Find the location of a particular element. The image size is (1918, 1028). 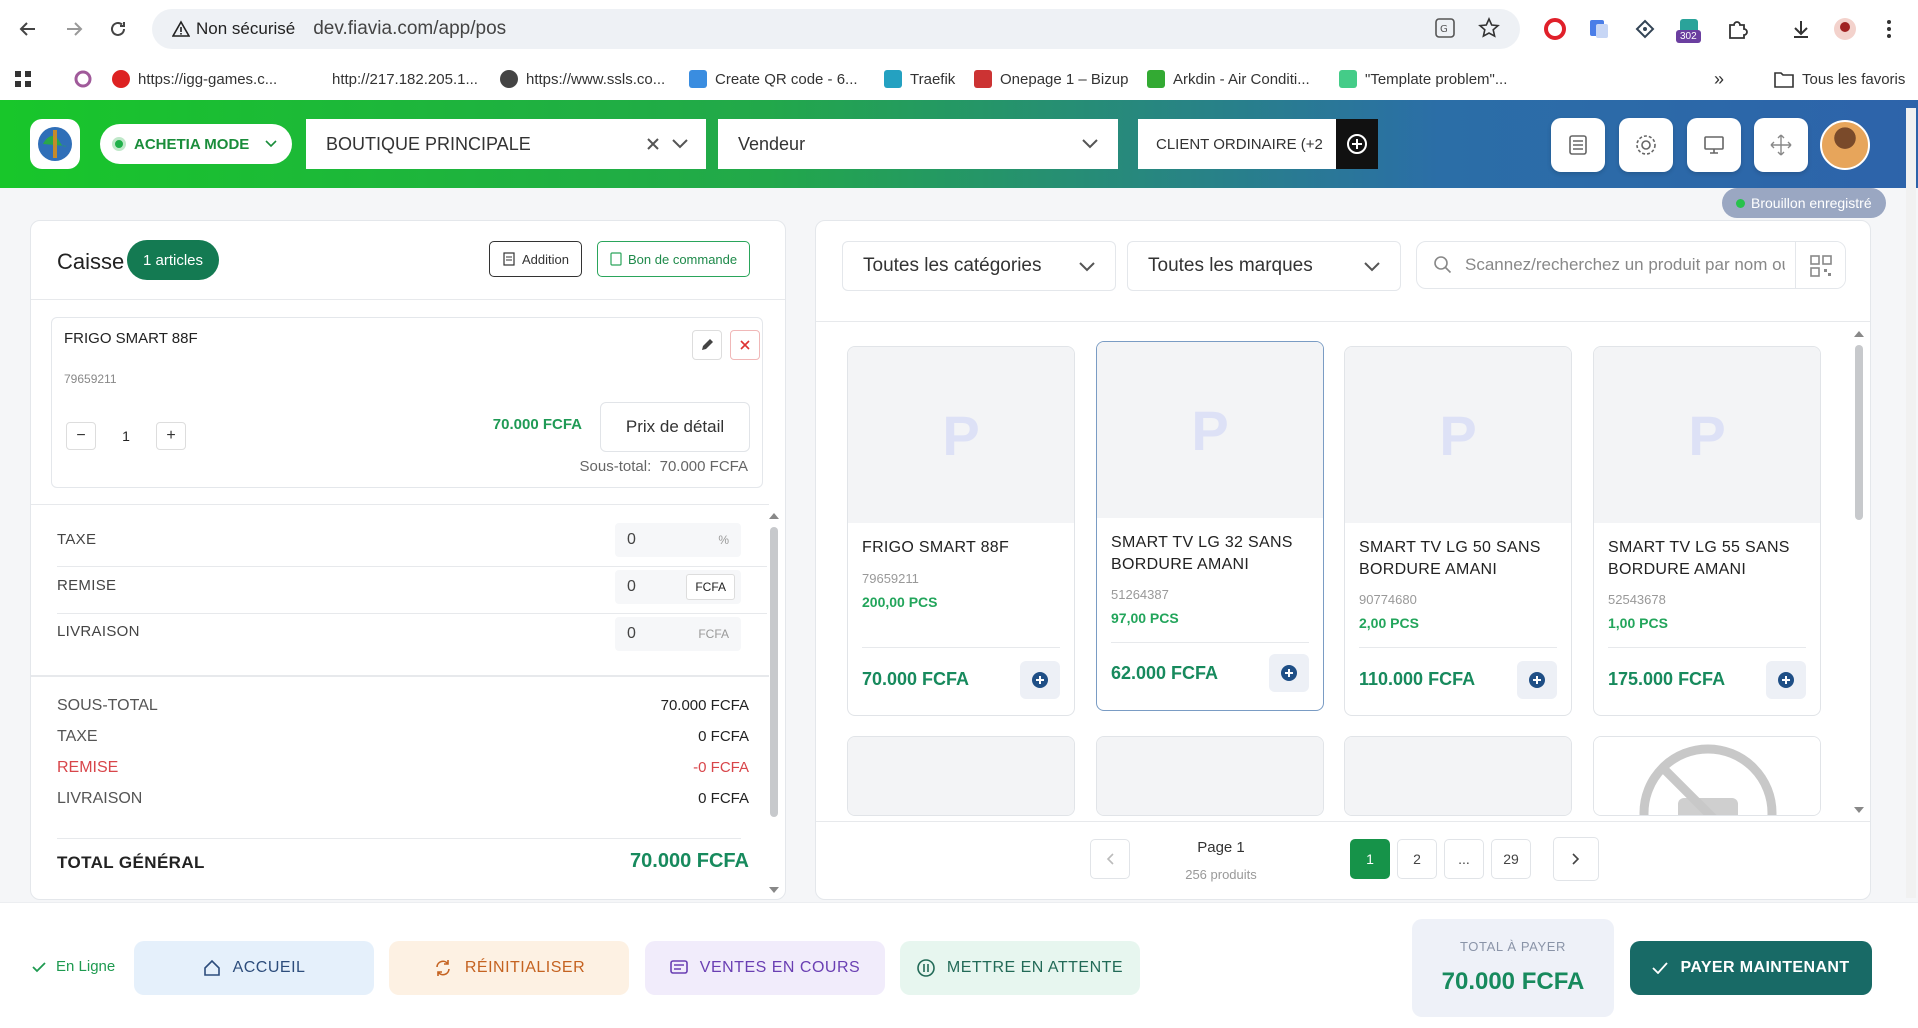

qty-value: 1 is located at coordinates (126, 436).